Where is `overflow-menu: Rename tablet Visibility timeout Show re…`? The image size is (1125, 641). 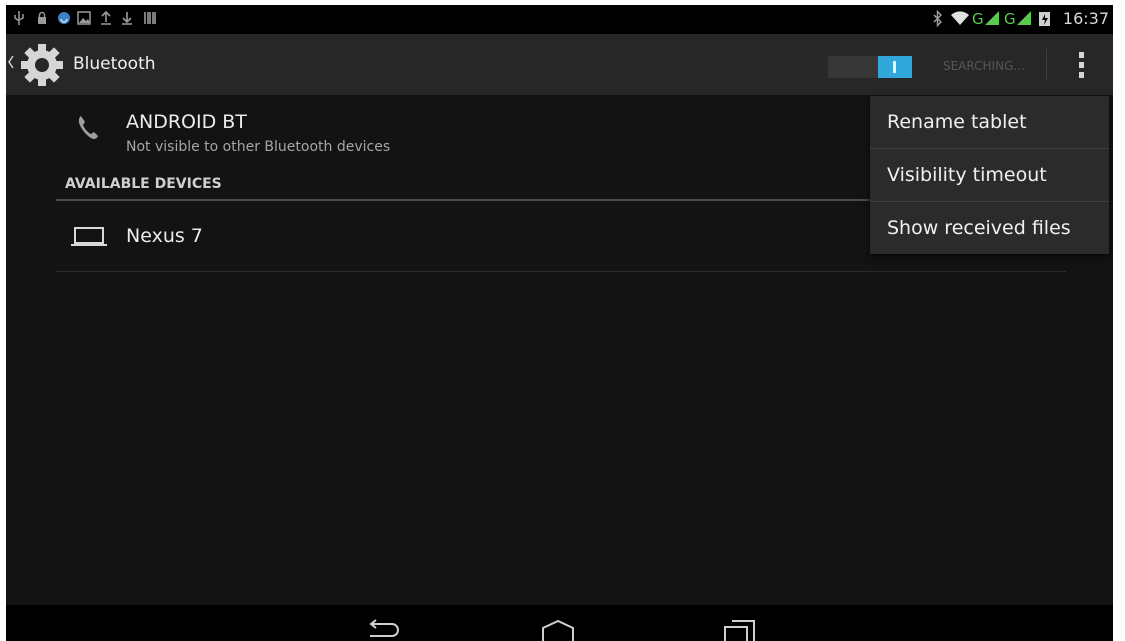 overflow-menu: Rename tablet Visibility timeout Show re… is located at coordinates (989, 175).